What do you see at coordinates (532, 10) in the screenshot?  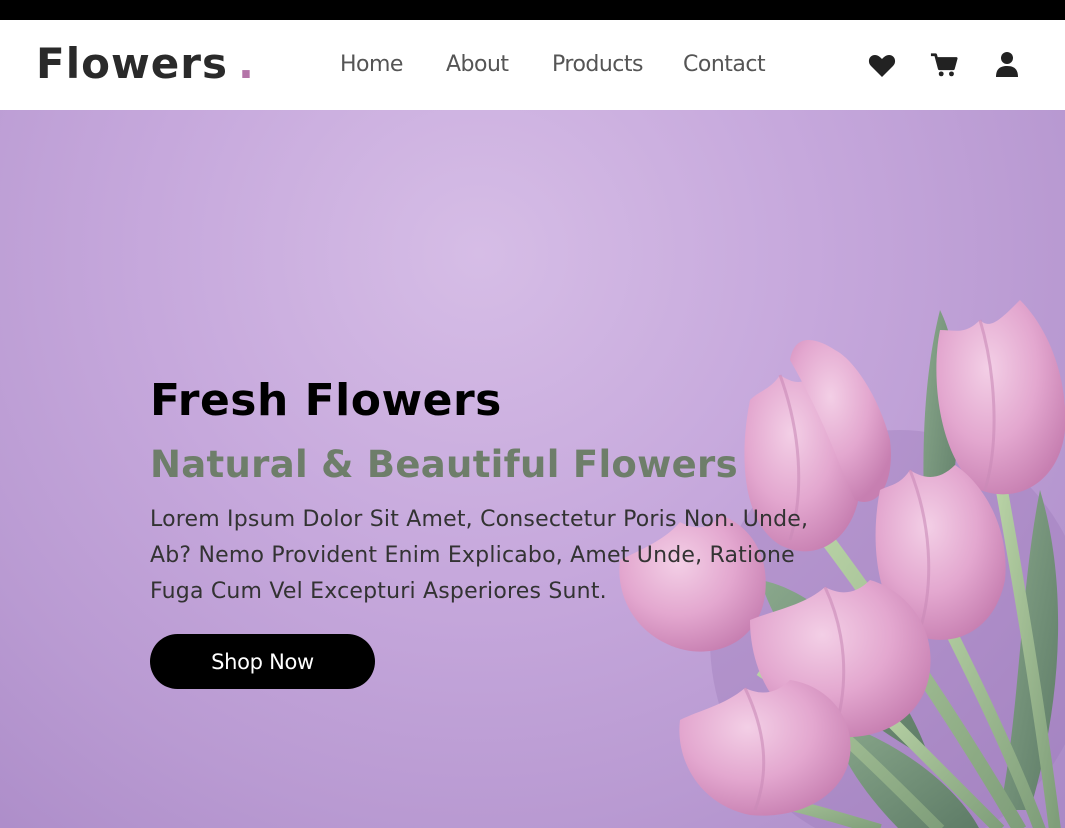 I see `top-black-bar` at bounding box center [532, 10].